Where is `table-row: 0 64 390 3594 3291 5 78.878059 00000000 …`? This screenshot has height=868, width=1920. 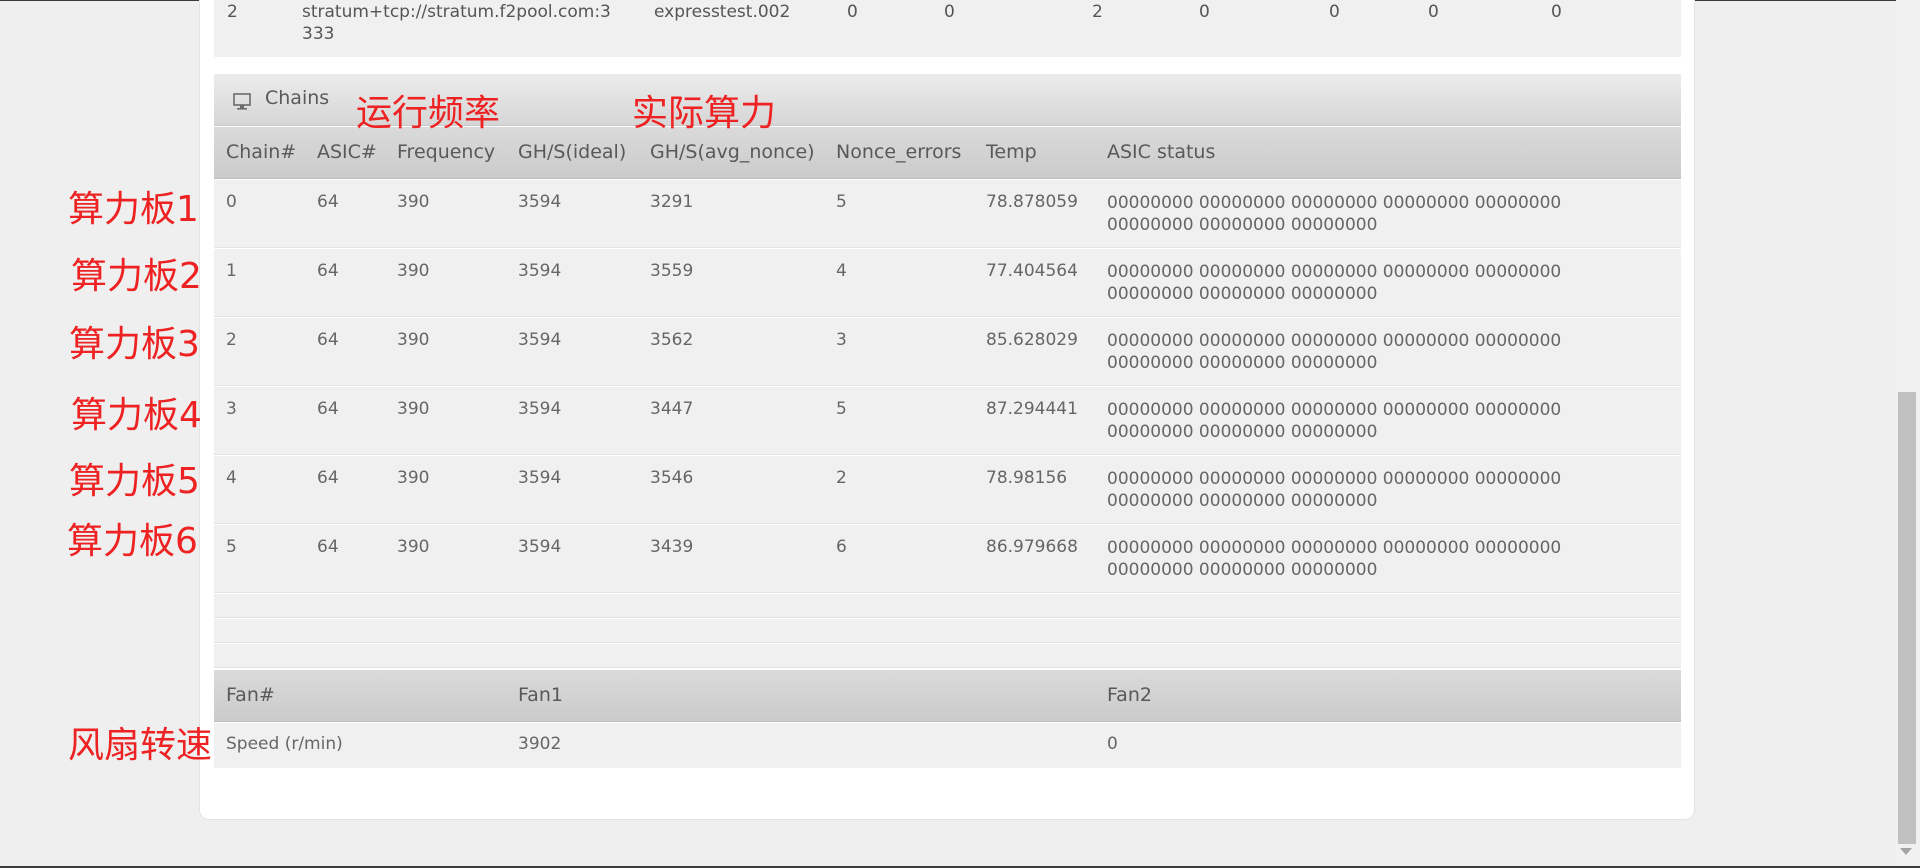 table-row: 0 64 390 3594 3291 5 78.878059 00000000 … is located at coordinates (947, 214).